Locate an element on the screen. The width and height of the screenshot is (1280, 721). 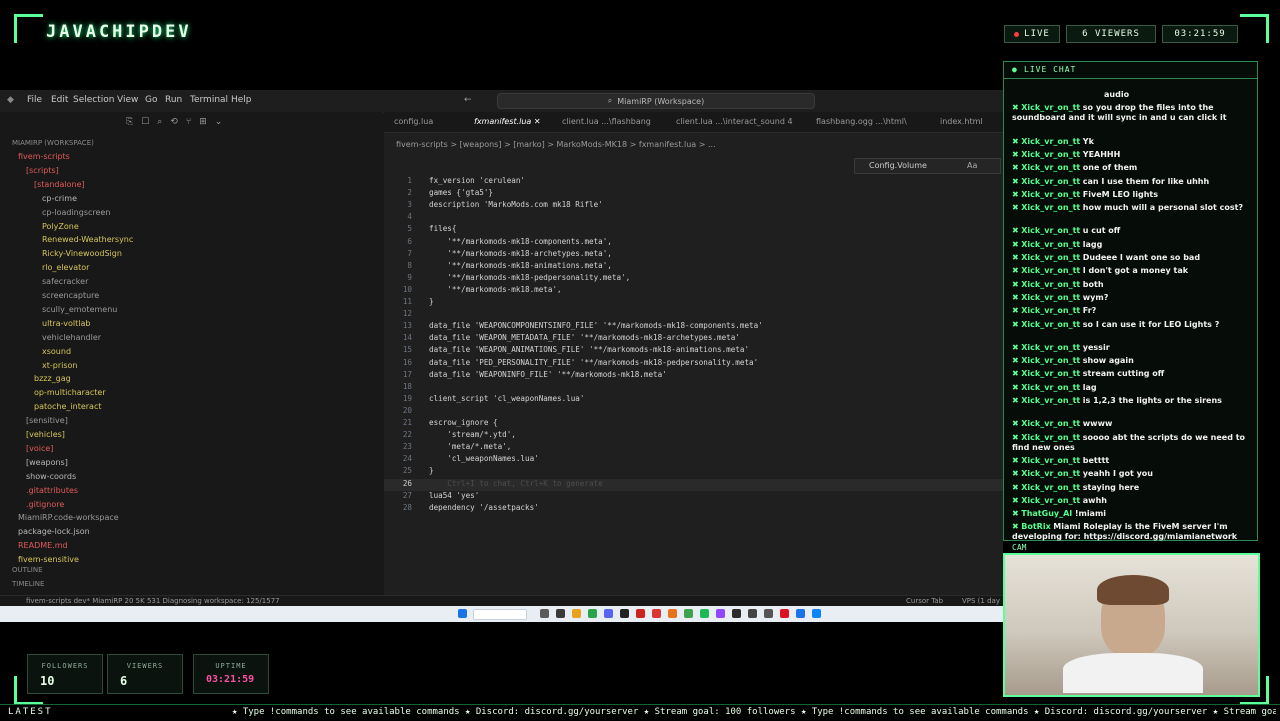
tree-item: safecracker is located at coordinates (65, 281).